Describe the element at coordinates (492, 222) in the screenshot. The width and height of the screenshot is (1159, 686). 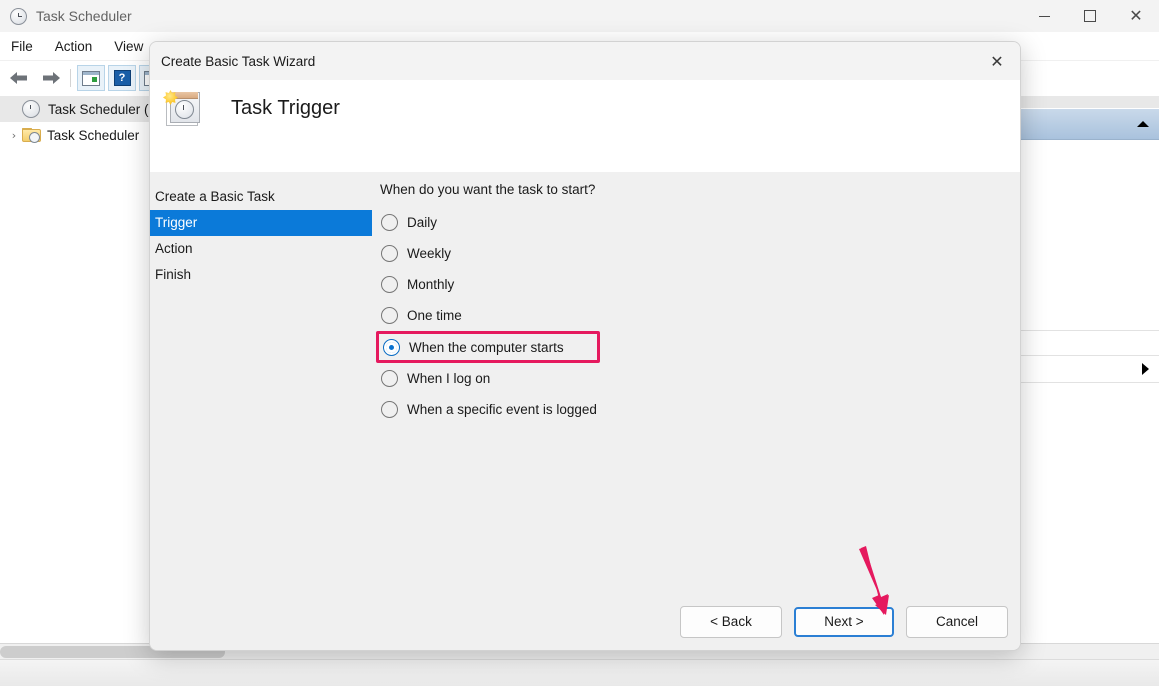
I see `radio-option-daily: Daily` at that location.